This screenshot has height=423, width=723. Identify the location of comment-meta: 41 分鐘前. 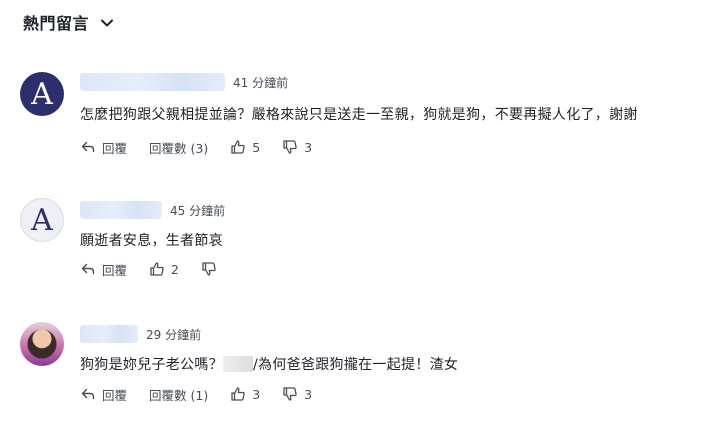
(184, 82).